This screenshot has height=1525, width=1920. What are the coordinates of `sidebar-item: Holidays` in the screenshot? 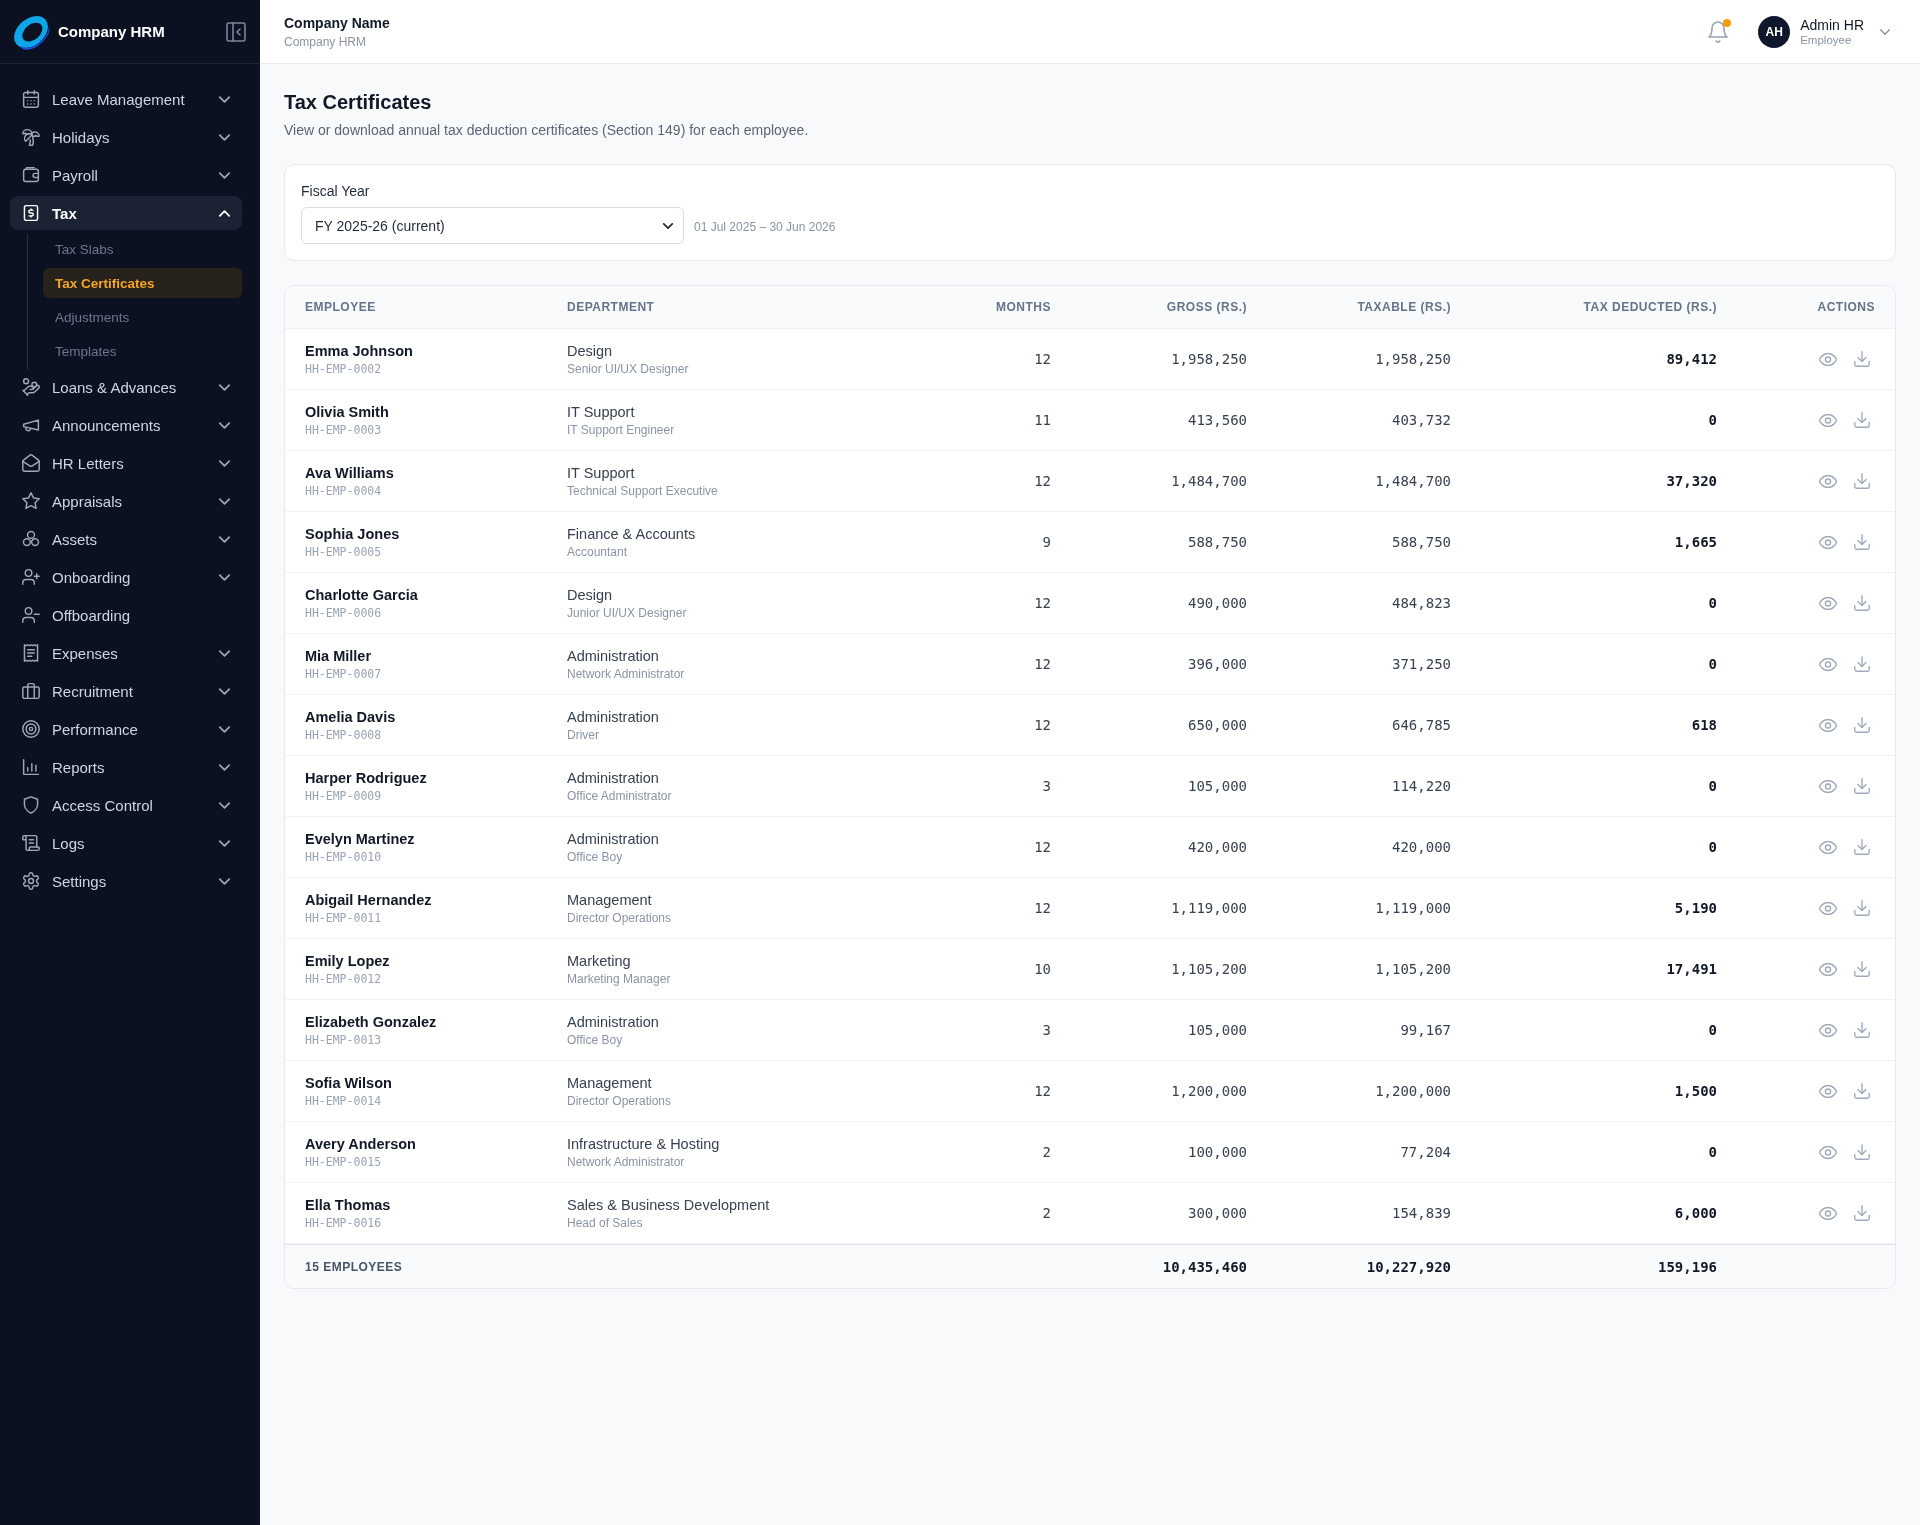 It's located at (126, 137).